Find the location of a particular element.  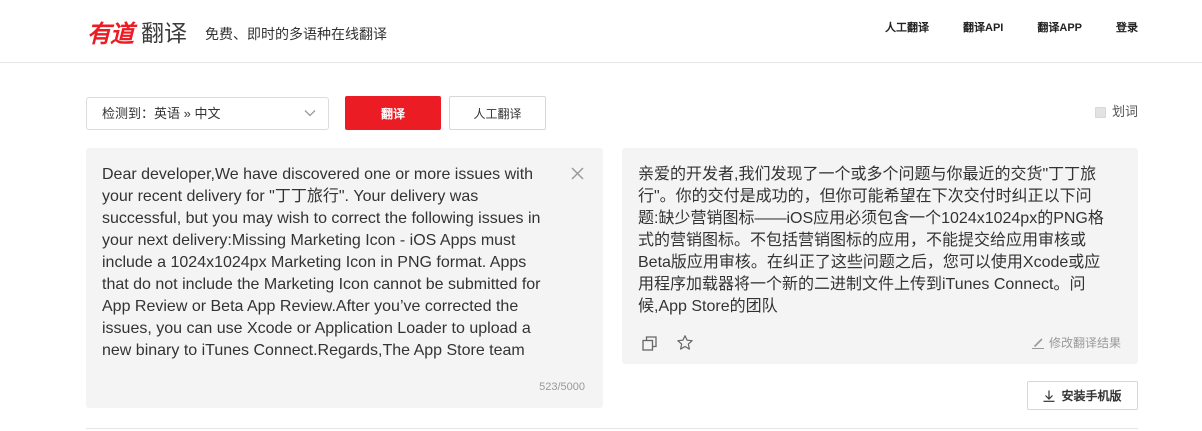

word-pick-toggle: 划词 is located at coordinates (1116, 112).